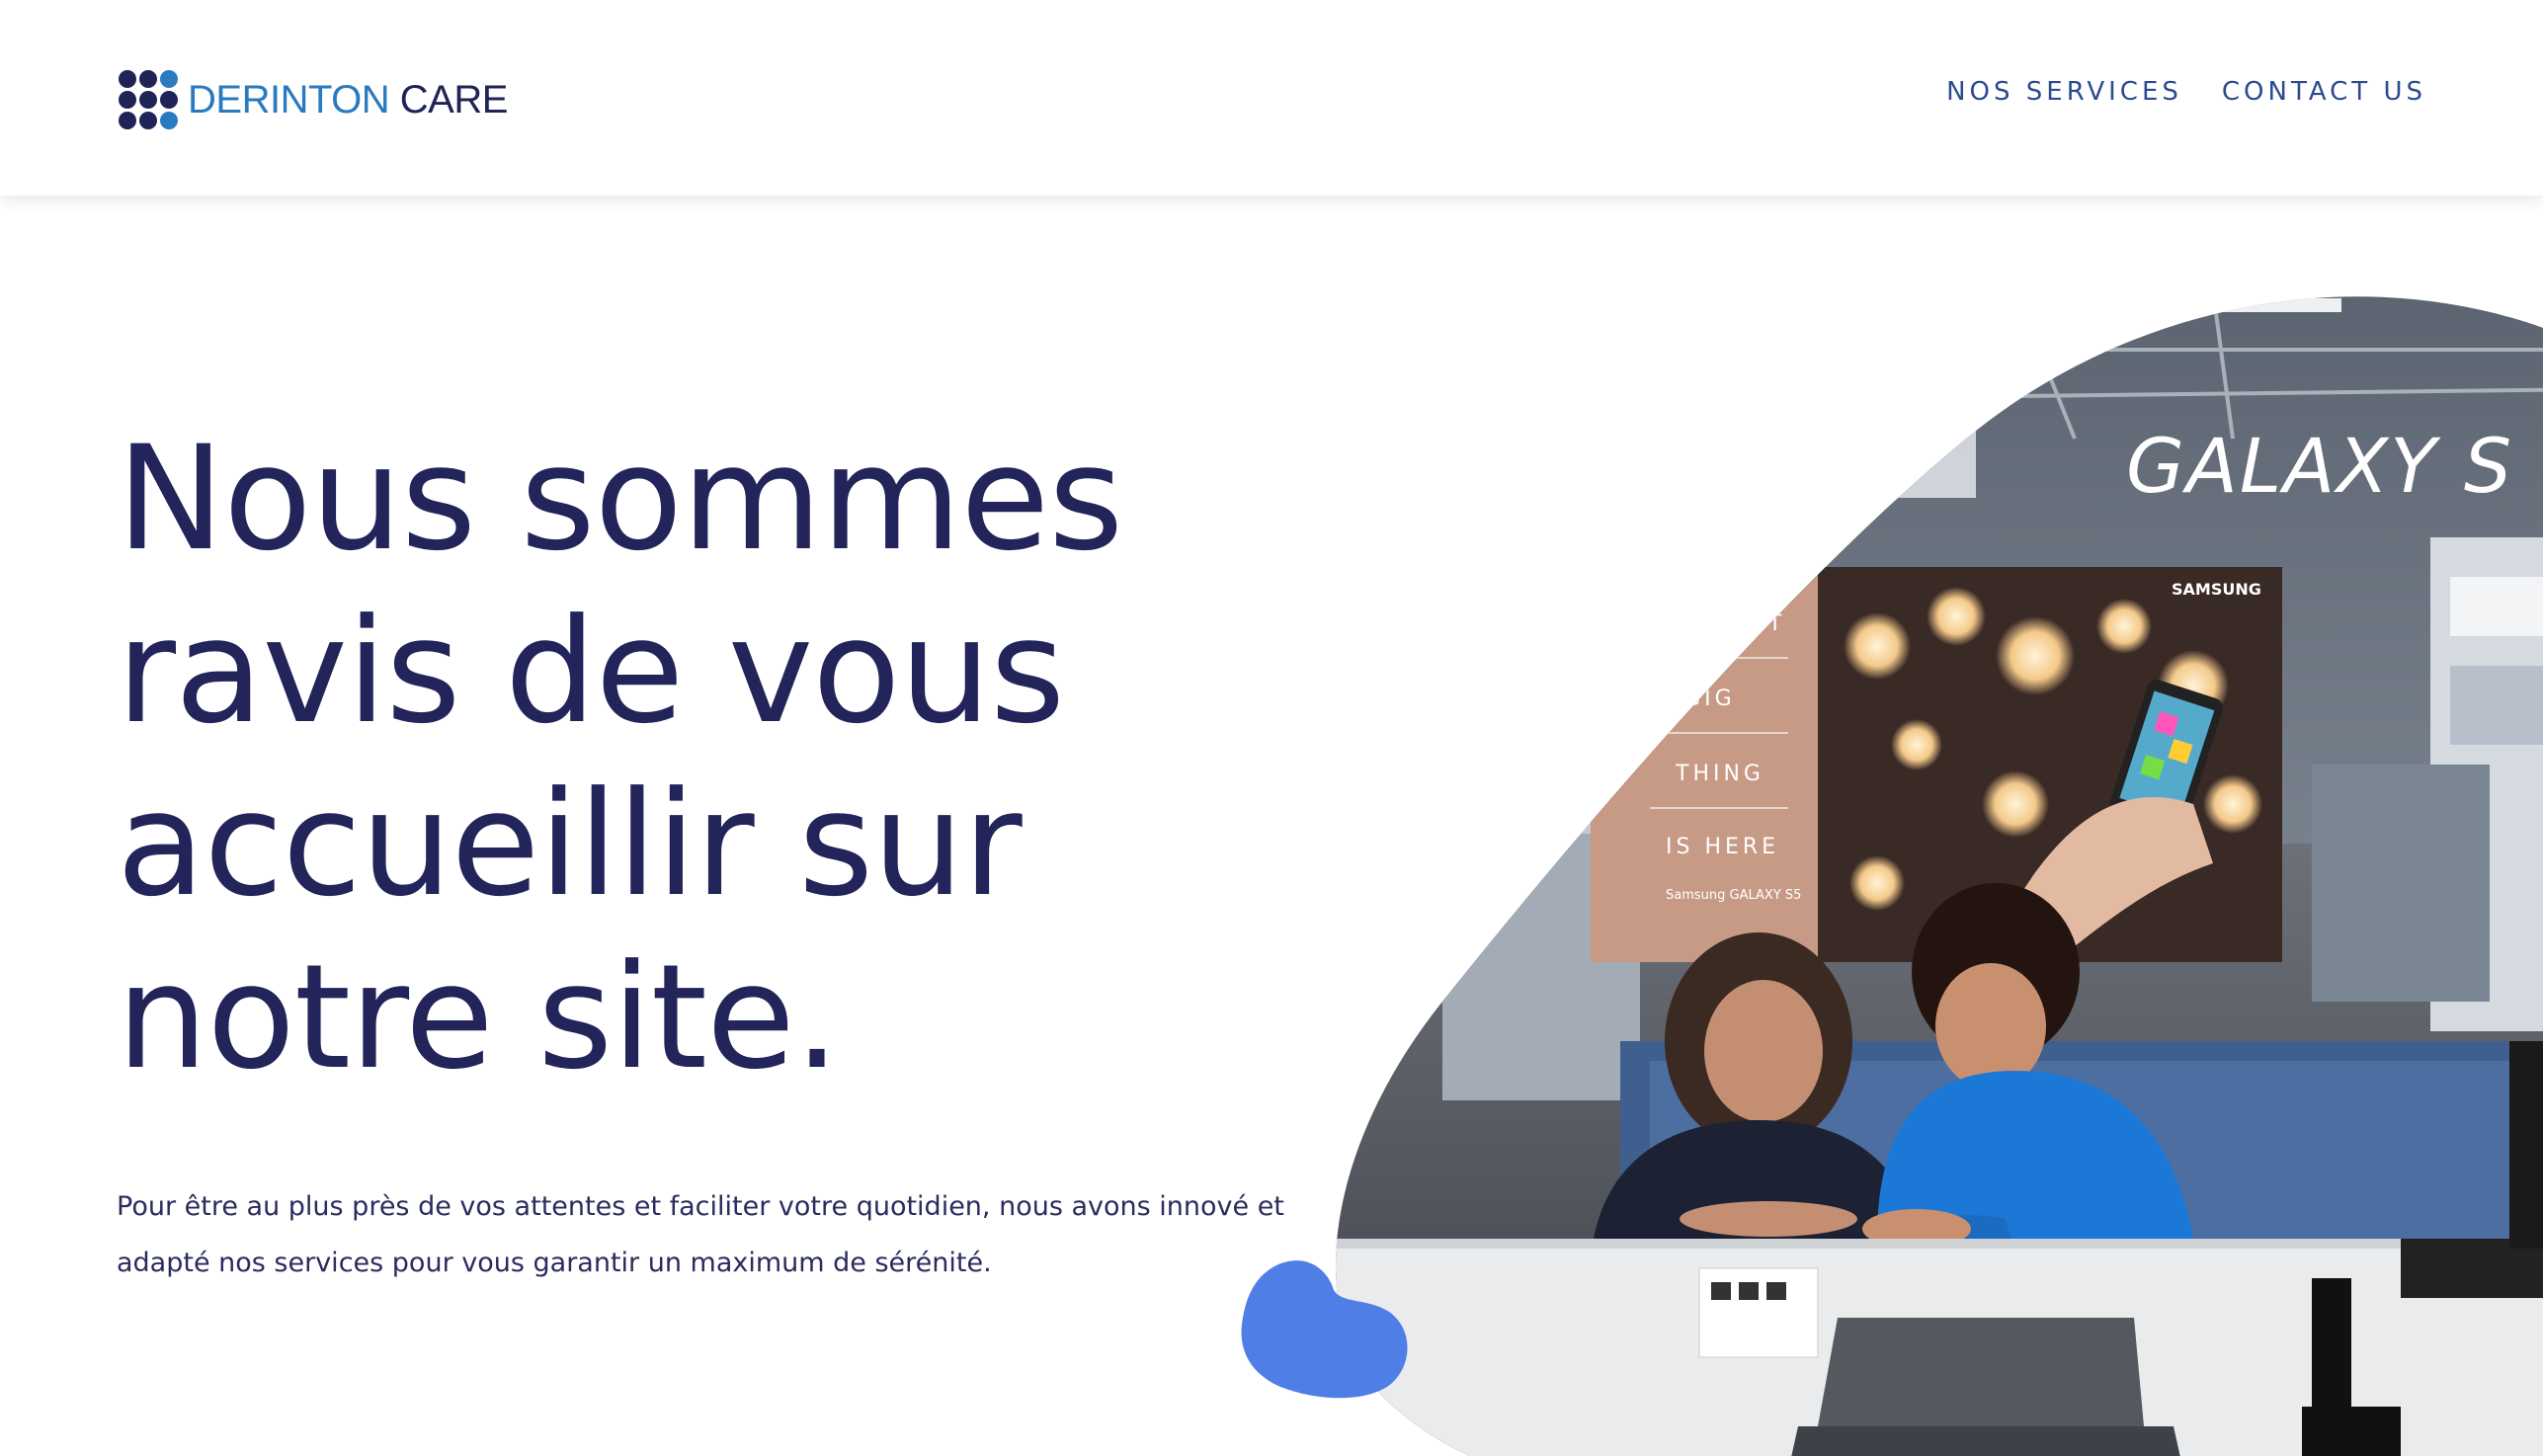 This screenshot has width=2543, height=1456. Describe the element at coordinates (1722, 847) in the screenshot. I see `poster-line: IS HERE` at that location.